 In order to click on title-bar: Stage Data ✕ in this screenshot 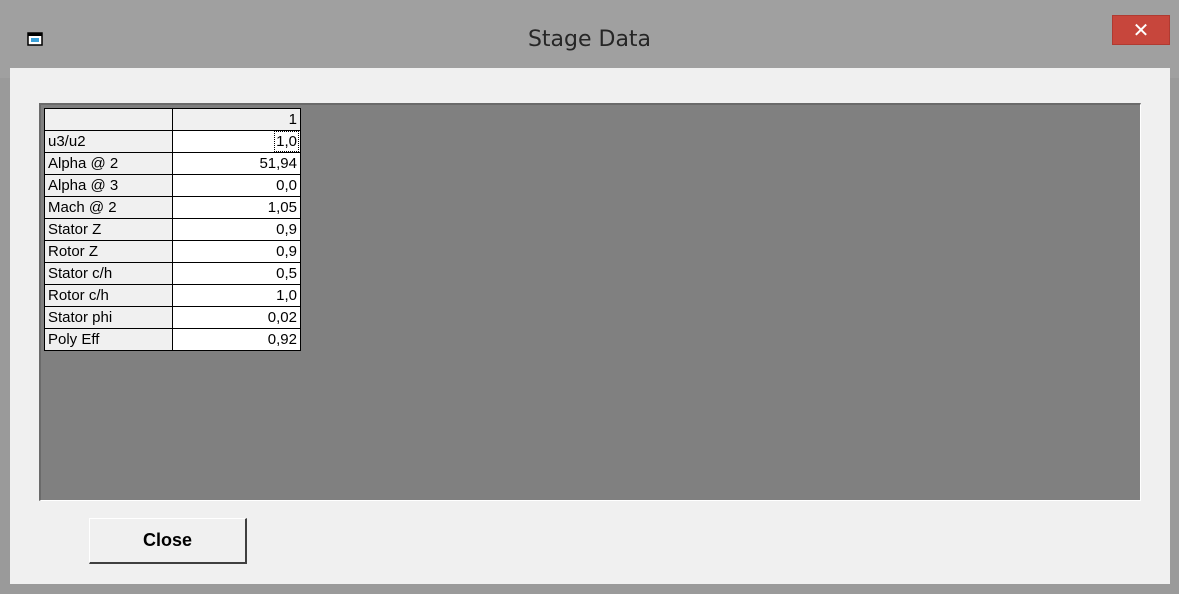, I will do `click(589, 39)`.